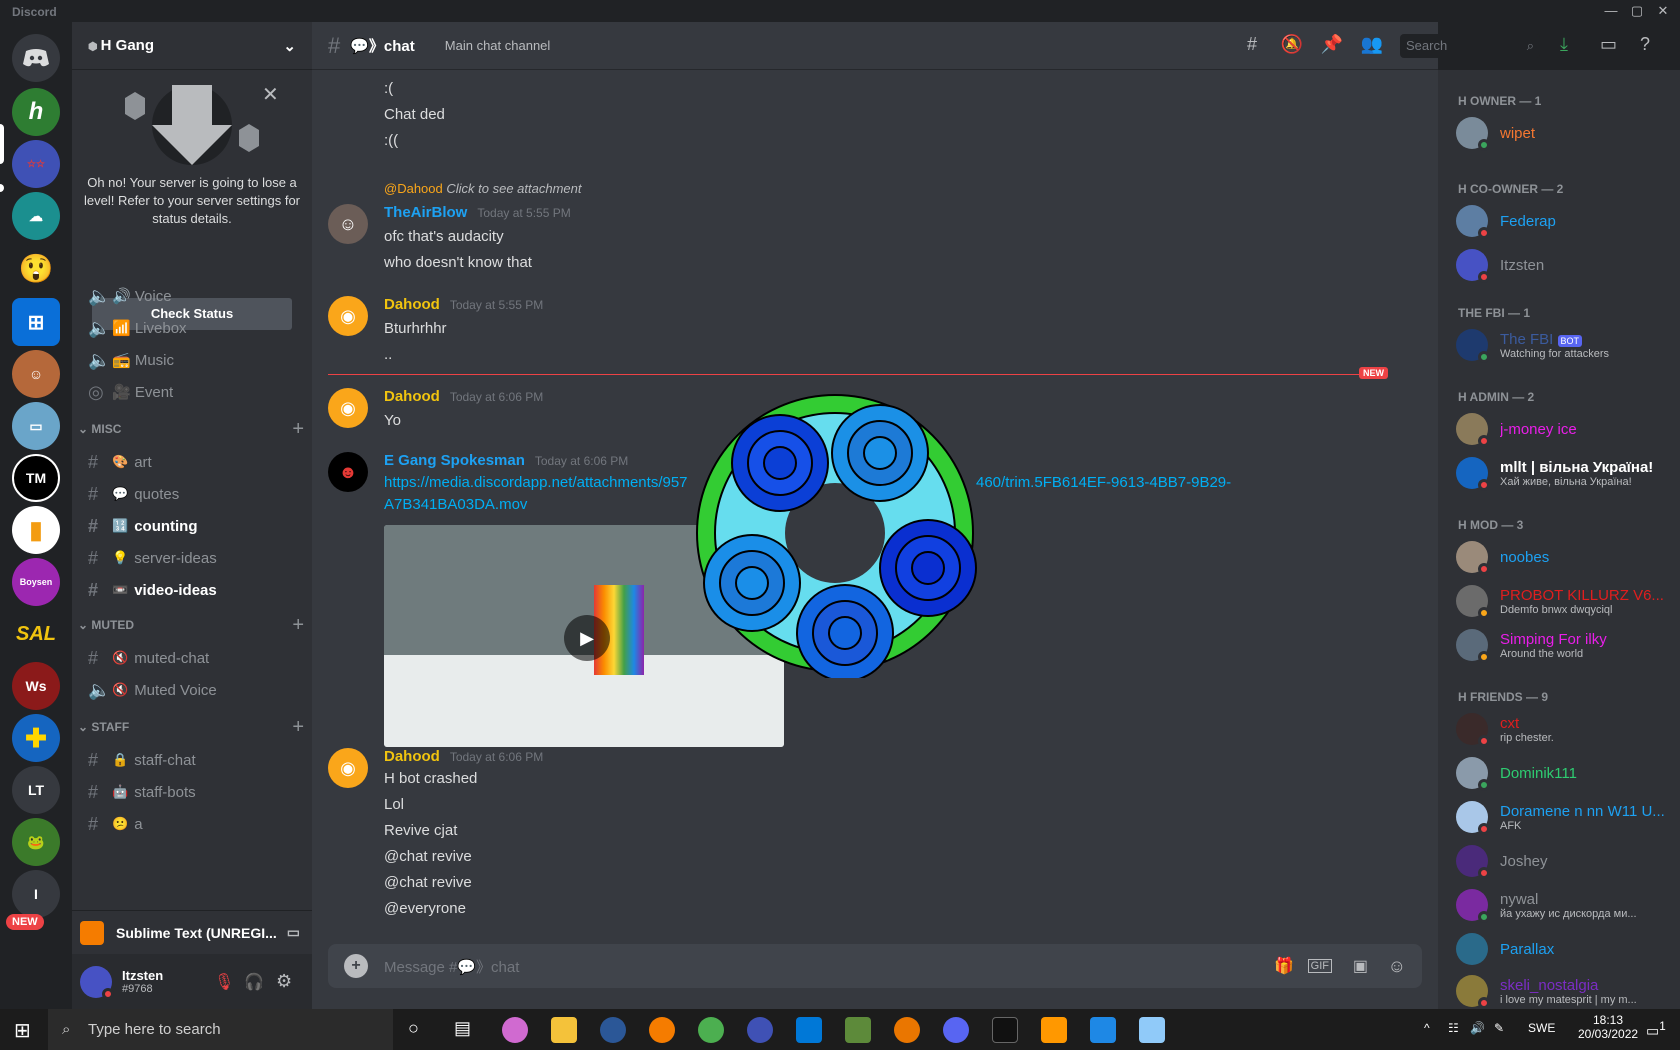 This screenshot has height=1050, width=1680. What do you see at coordinates (1564, 44) in the screenshot?
I see `download-icon: ⤓` at bounding box center [1564, 44].